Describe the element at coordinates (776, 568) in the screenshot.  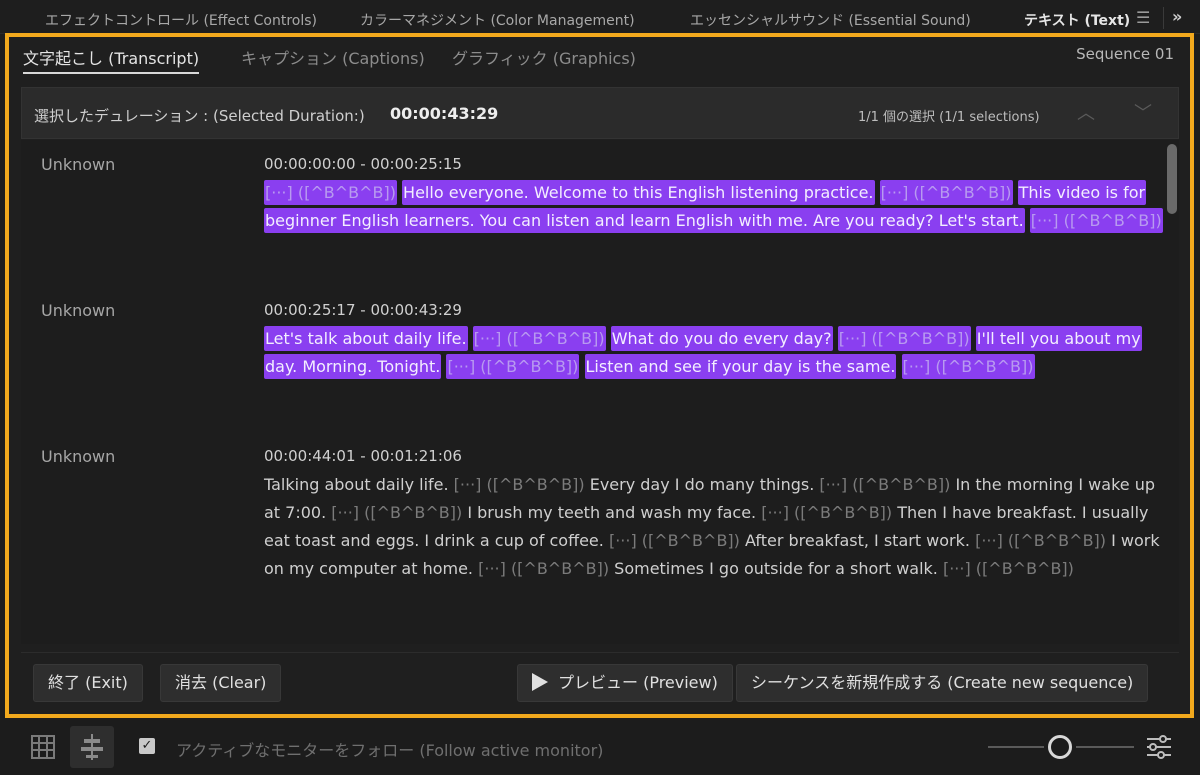
I see `transcript-segment: Sometimes I go outside for a short walk.` at that location.